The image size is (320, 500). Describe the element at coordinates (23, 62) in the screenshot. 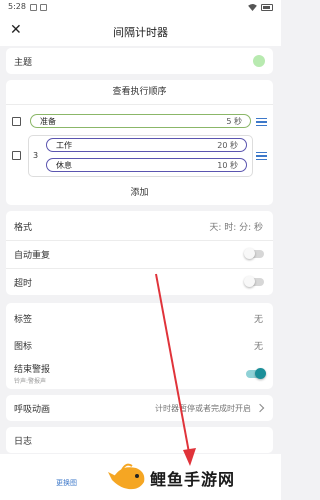

I see `theme-label: 主题` at that location.